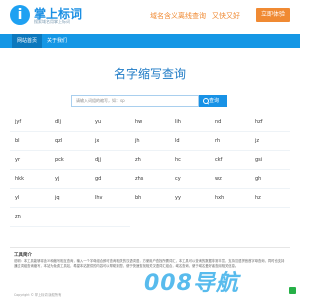  I want to click on abbreviation-link: cy, so click(190, 179).